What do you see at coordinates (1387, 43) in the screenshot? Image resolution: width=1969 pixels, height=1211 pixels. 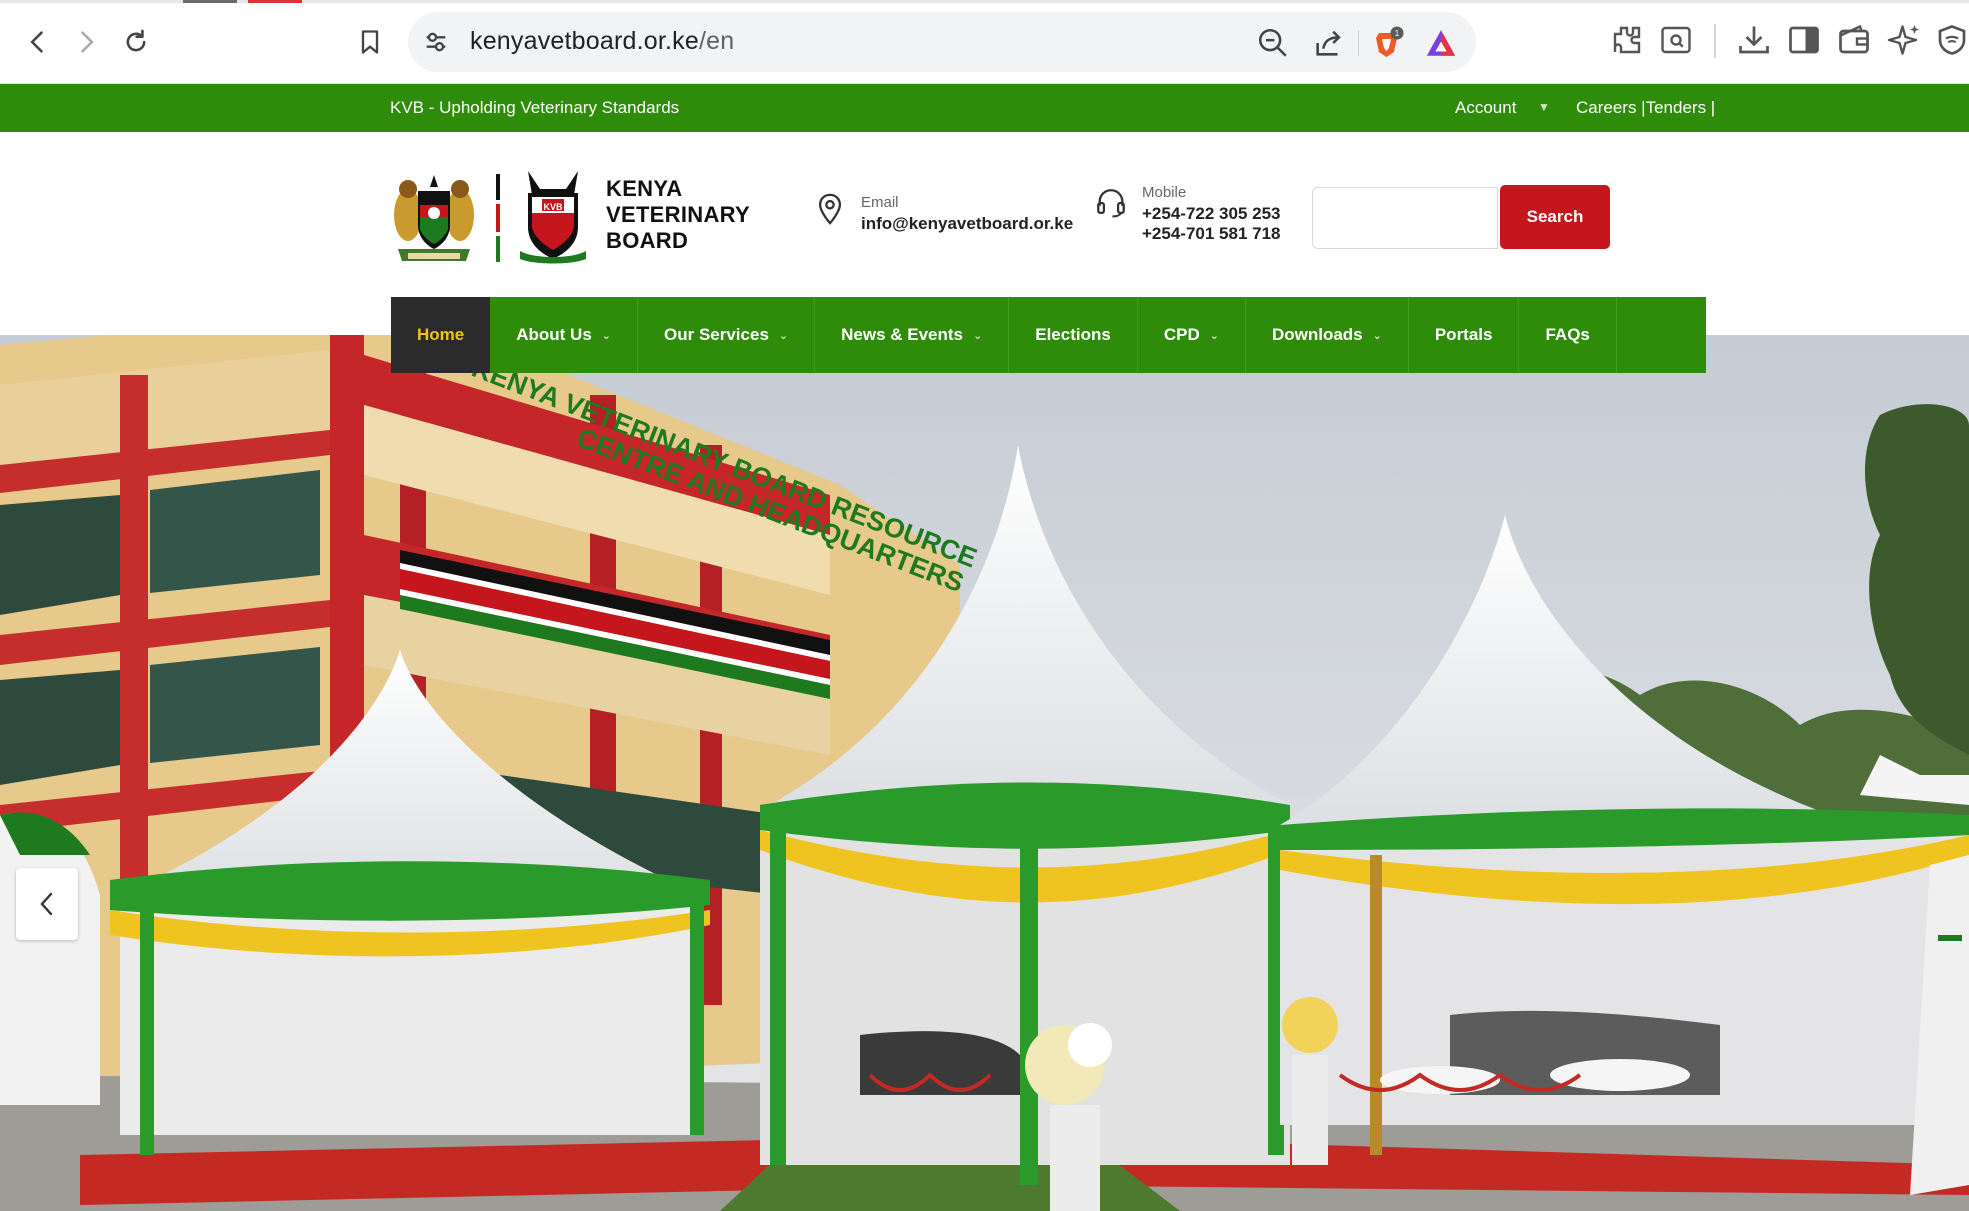 I see `brave-shield-icon: 1` at bounding box center [1387, 43].